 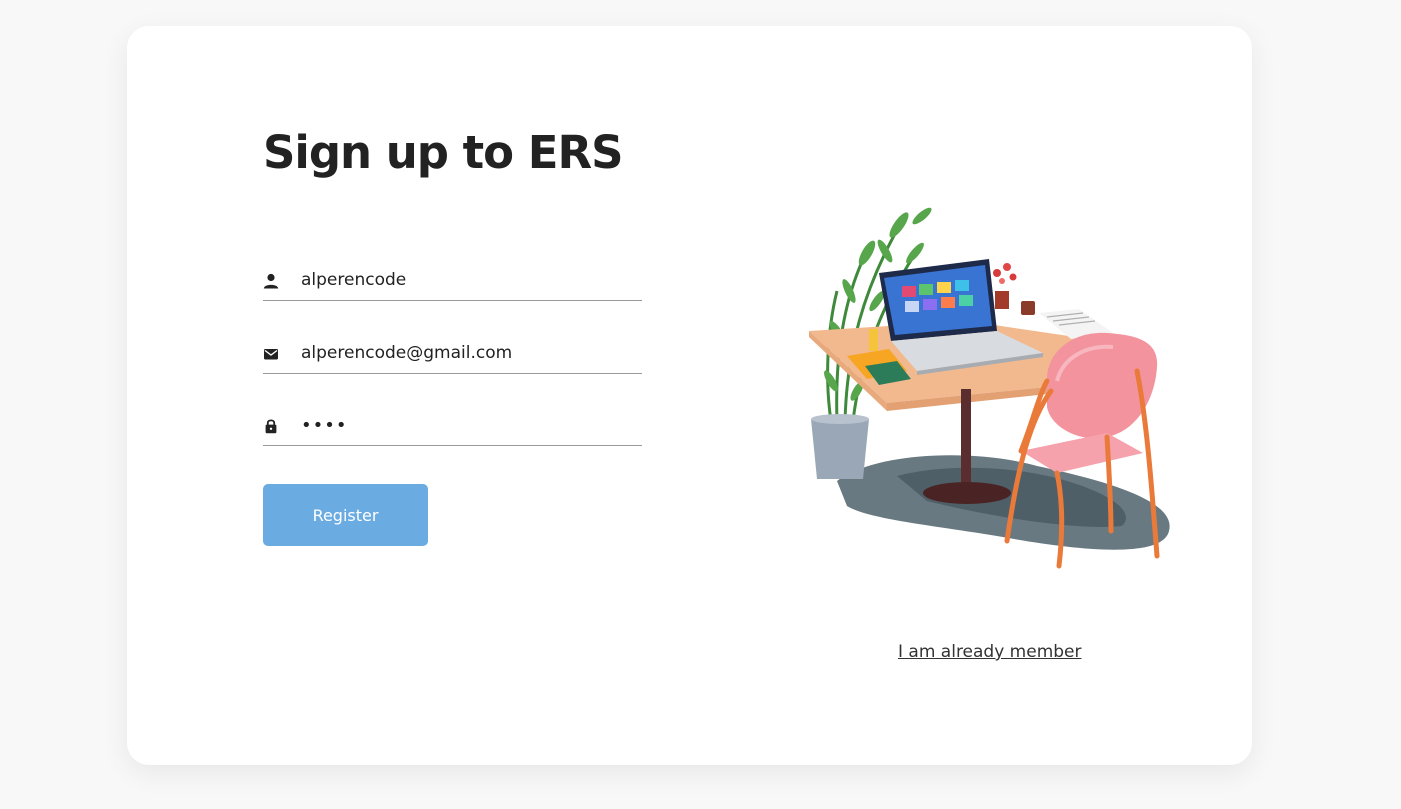 I want to click on person-icon, so click(x=271, y=281).